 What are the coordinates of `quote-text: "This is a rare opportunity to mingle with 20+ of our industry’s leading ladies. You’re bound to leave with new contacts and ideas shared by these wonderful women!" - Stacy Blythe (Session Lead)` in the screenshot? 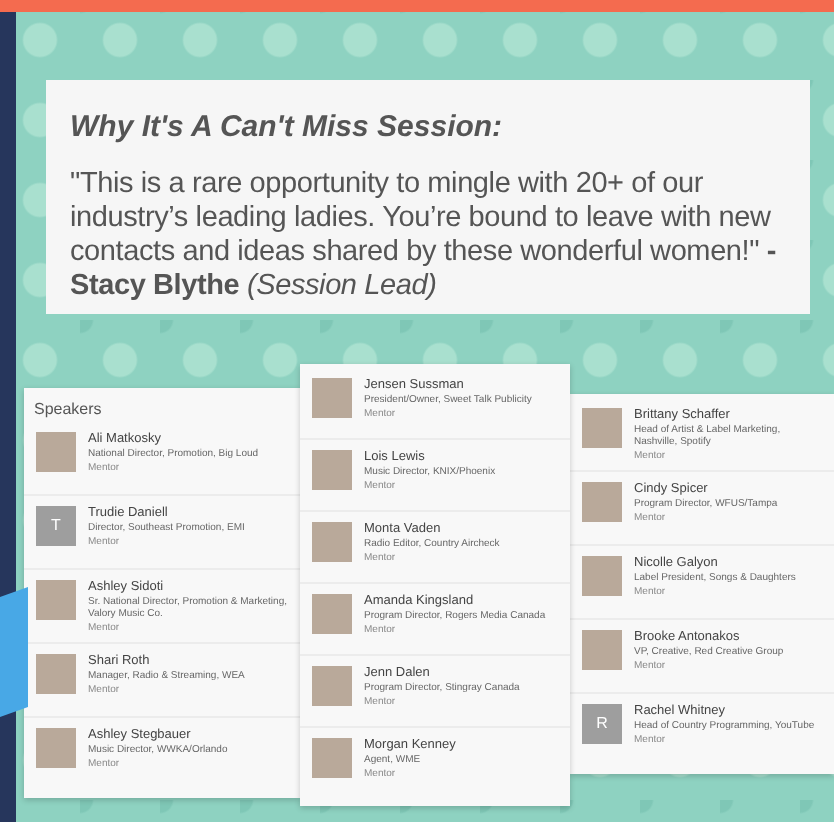 It's located at (424, 236).